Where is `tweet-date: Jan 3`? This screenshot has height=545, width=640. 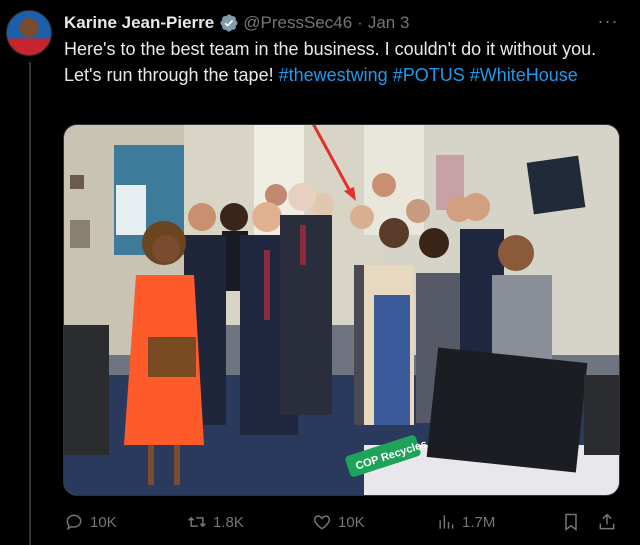 tweet-date: Jan 3 is located at coordinates (389, 23).